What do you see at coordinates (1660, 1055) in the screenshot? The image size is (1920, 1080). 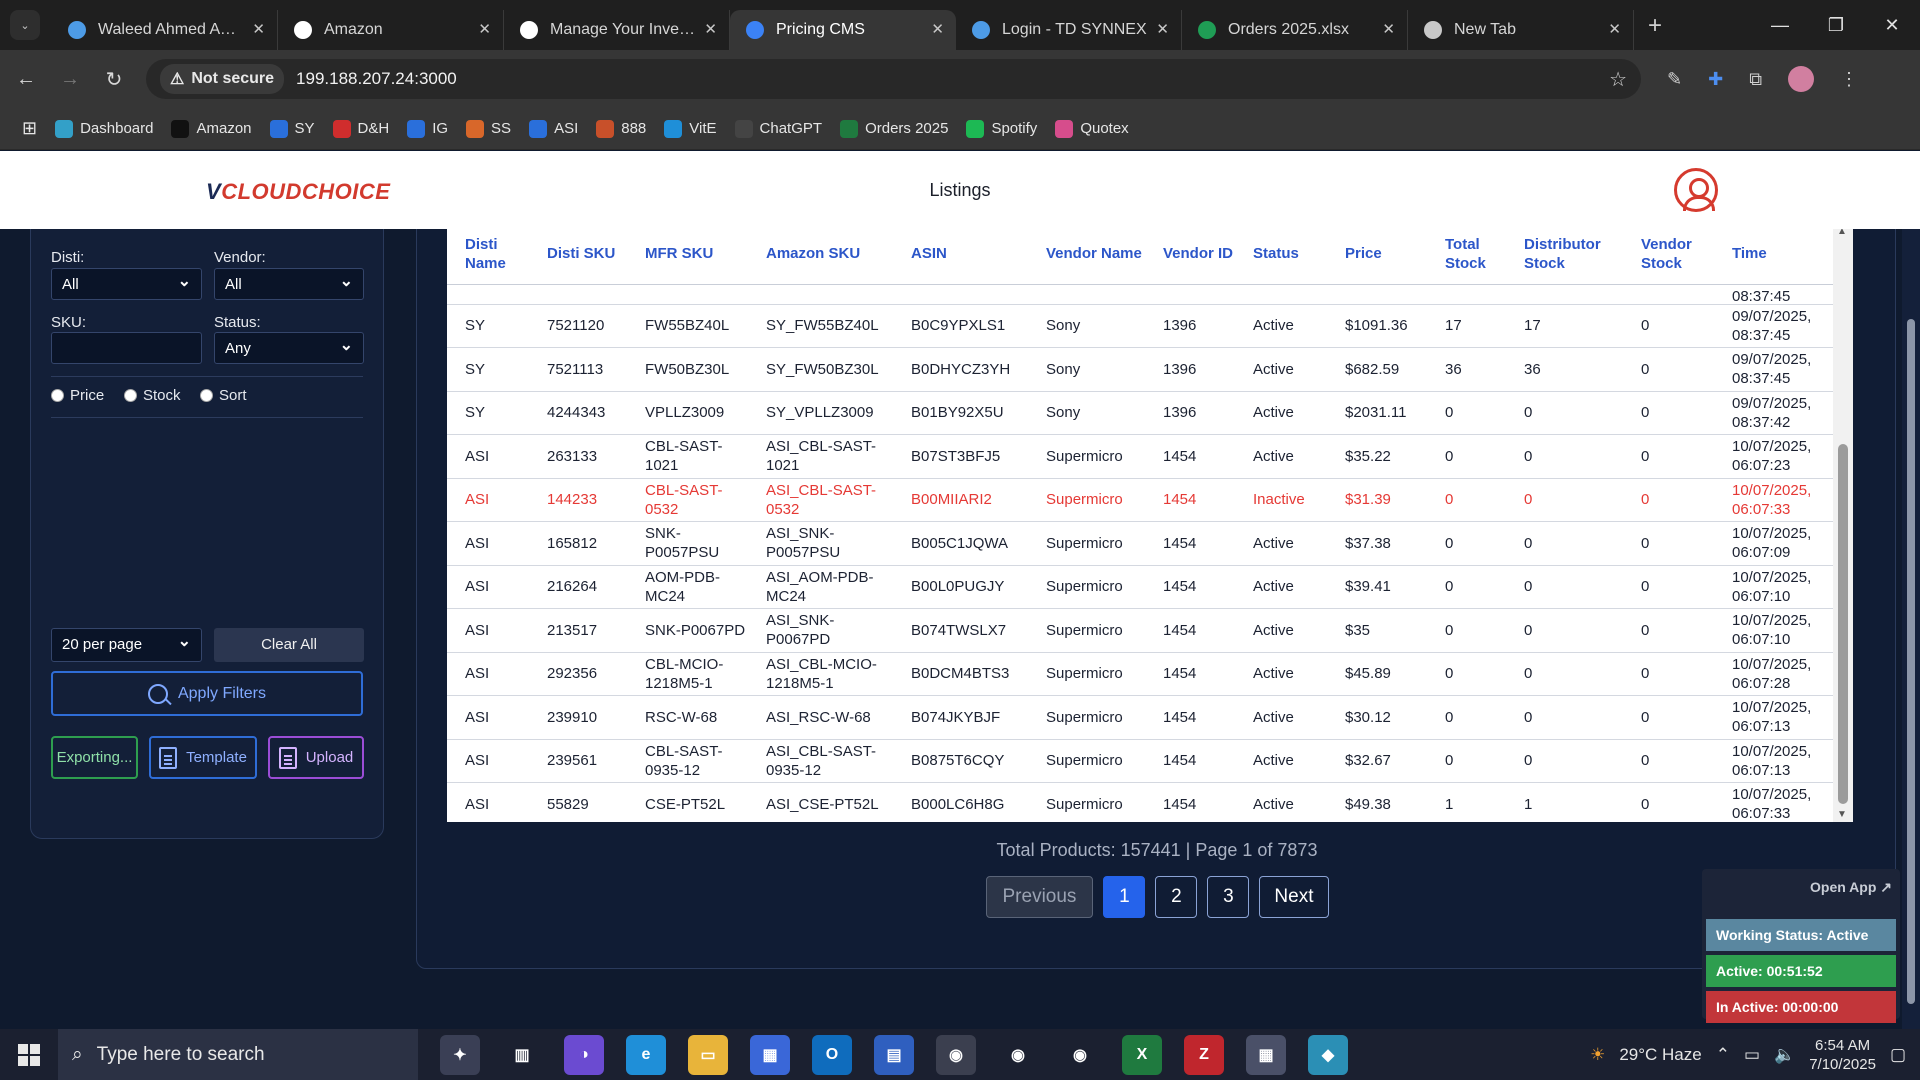 I see `weather-text: 29°C Haze` at bounding box center [1660, 1055].